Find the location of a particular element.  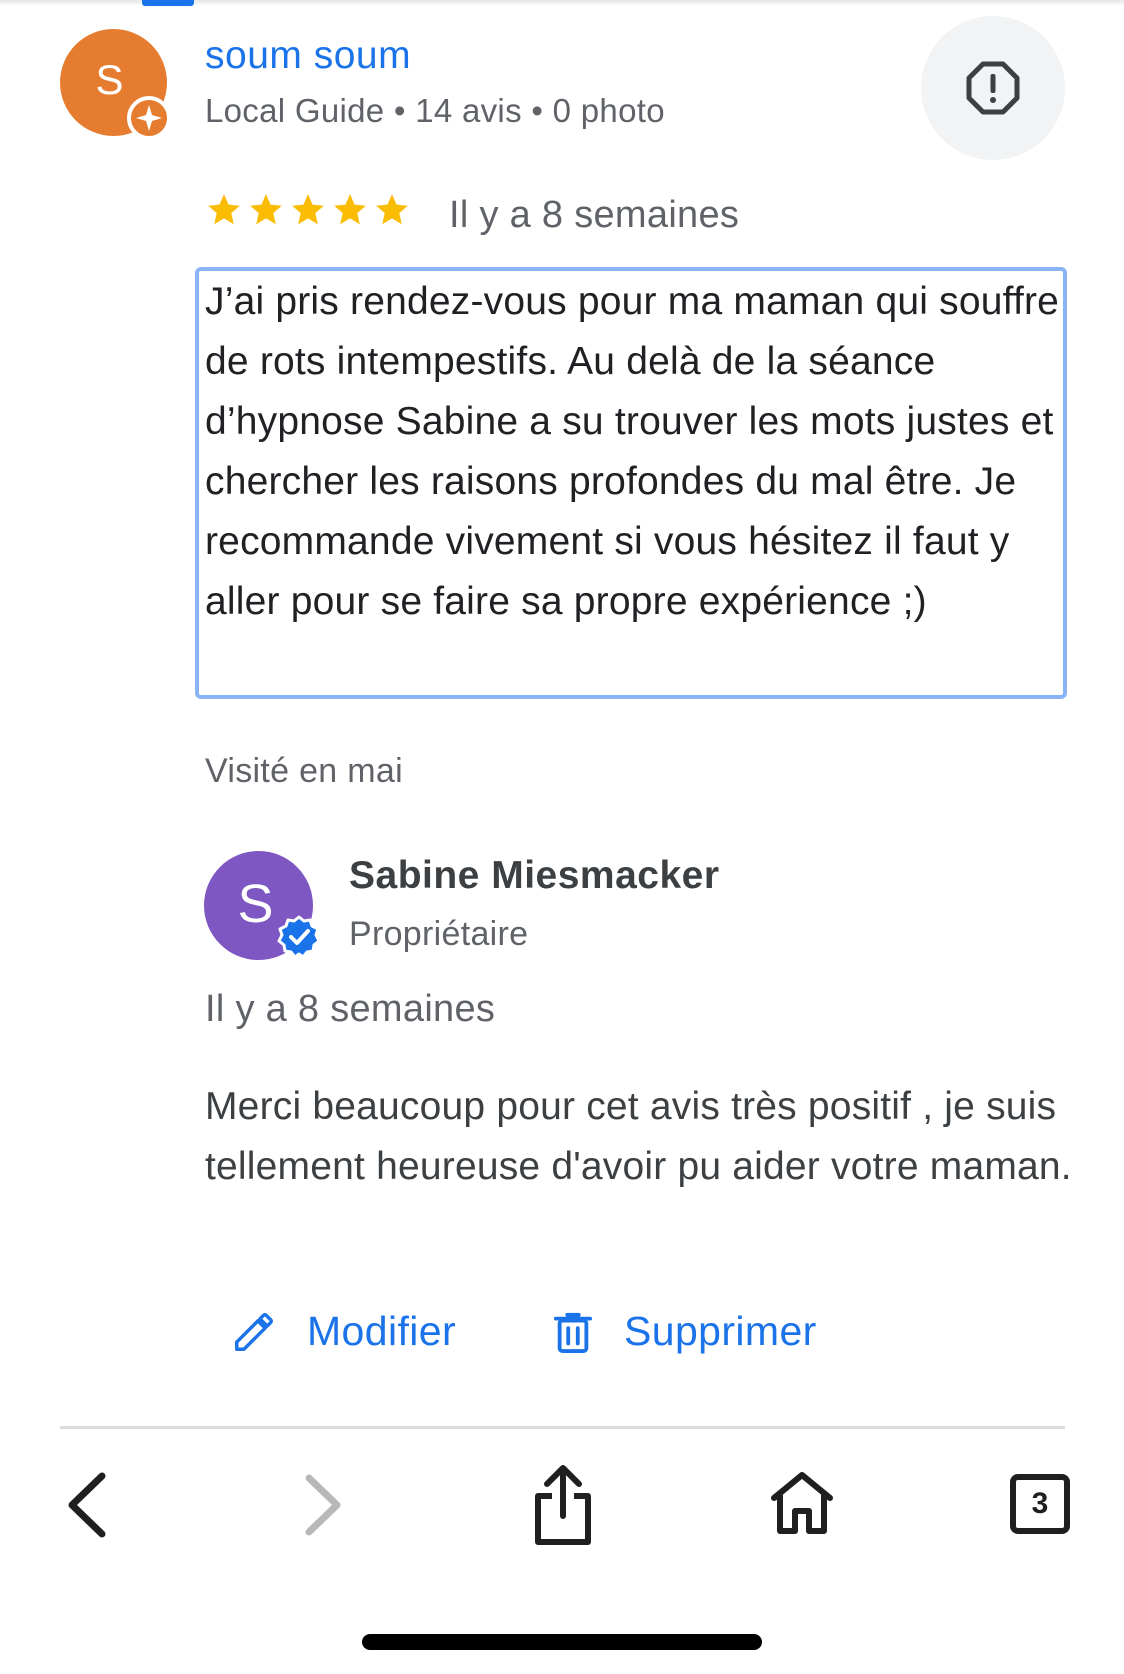

share-icon is located at coordinates (563, 1506).